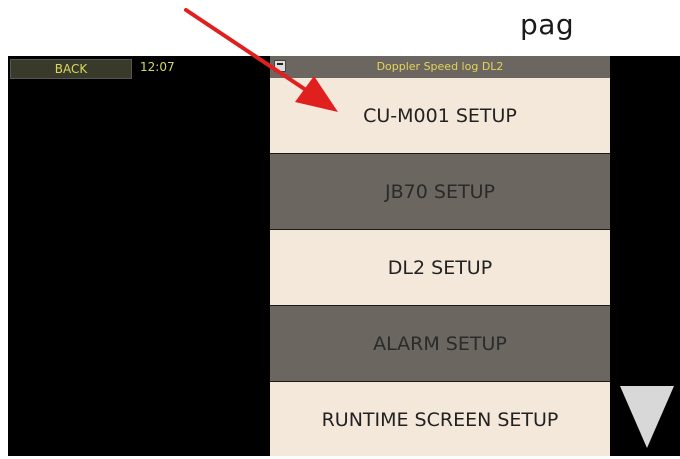  I want to click on menu-item-dl2-setup: DL2 SETUP, so click(440, 268).